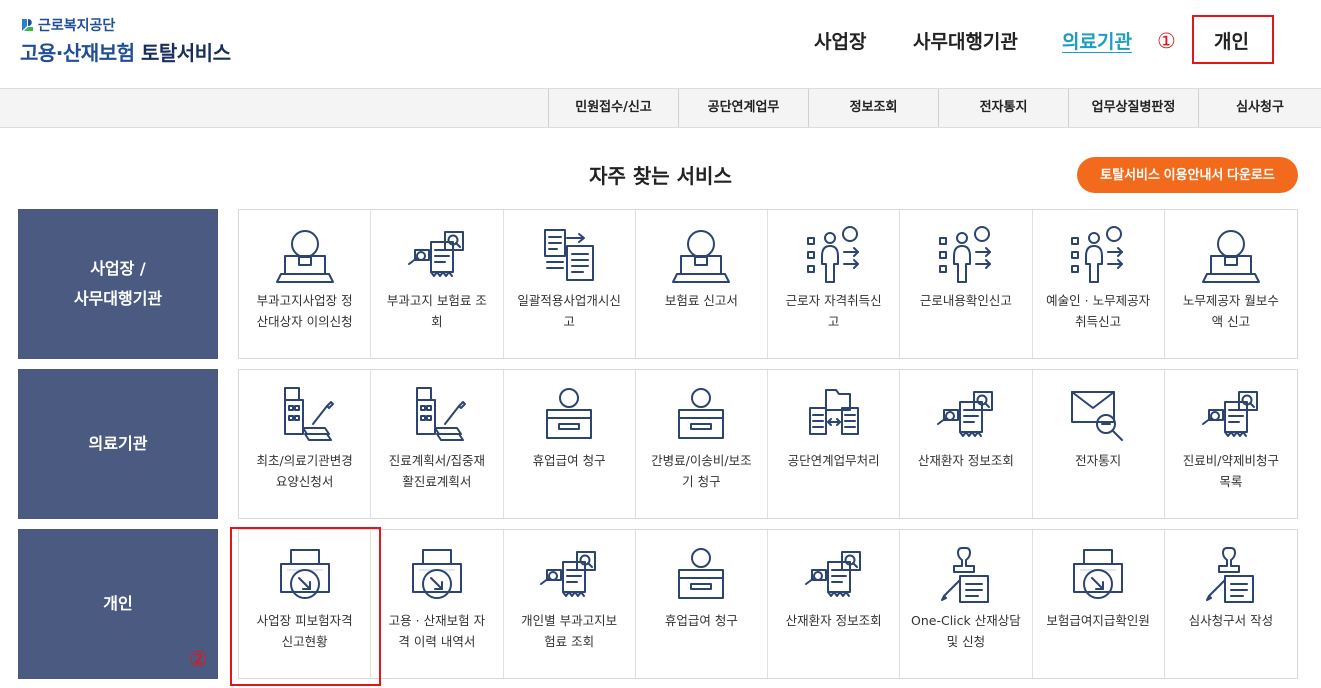  I want to click on service-tile-label-line: 보험료 신고서, so click(701, 300).